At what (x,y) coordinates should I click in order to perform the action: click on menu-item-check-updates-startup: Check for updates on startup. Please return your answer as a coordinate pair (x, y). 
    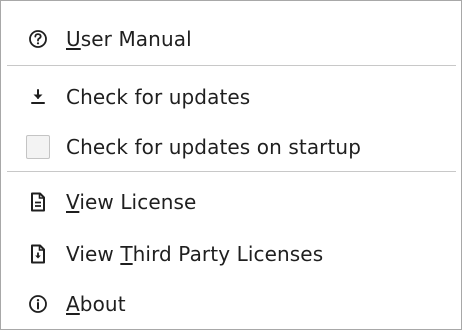
    Looking at the image, I should click on (231, 147).